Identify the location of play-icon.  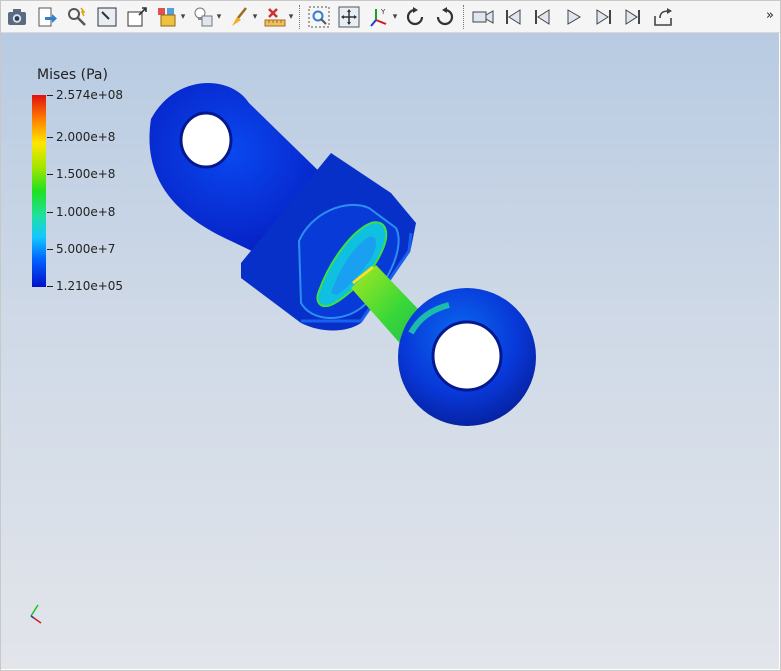
(573, 17).